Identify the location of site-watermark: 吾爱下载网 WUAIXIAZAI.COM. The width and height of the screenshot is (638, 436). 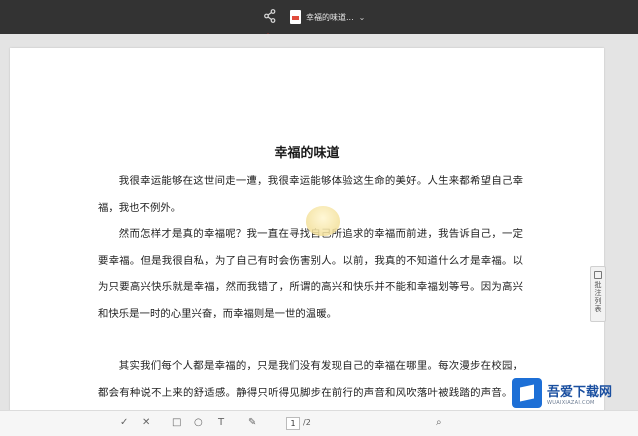
(574, 393).